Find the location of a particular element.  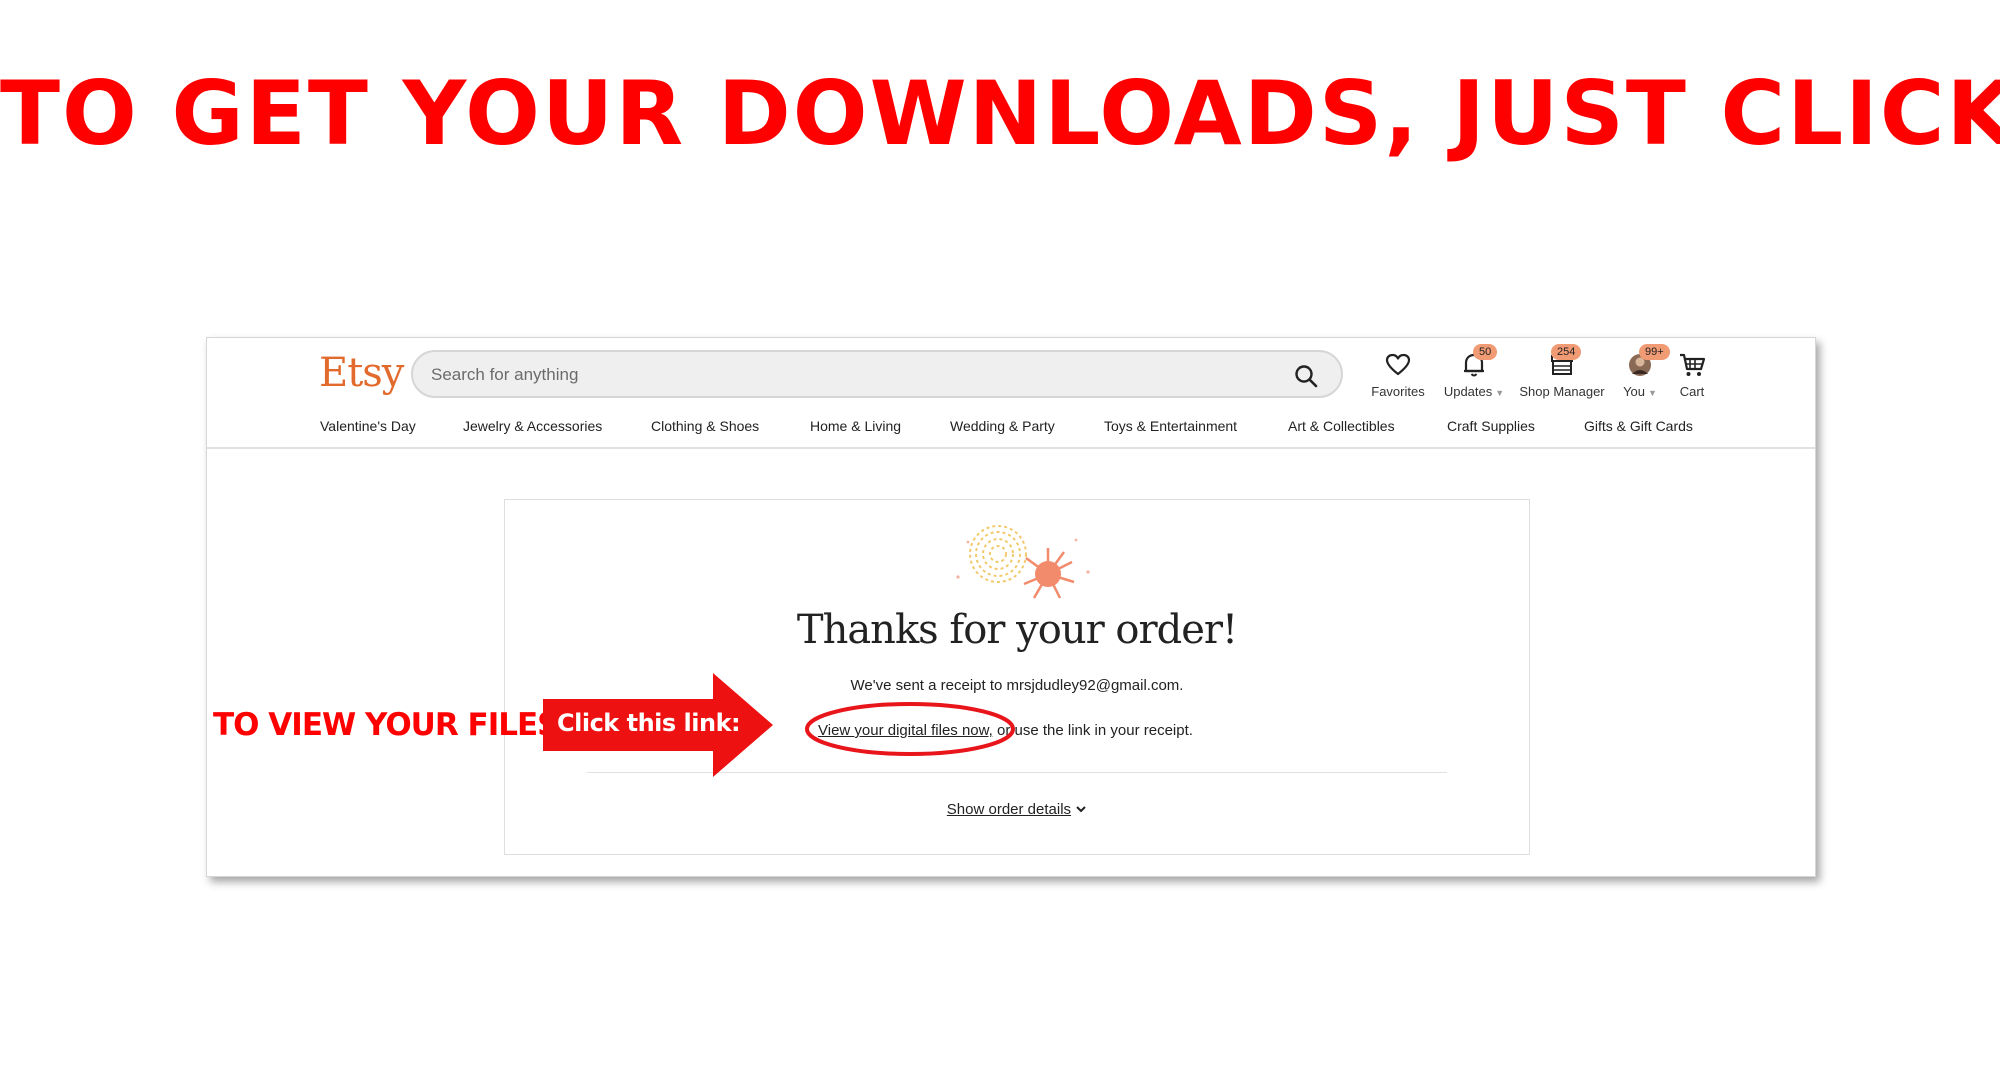

order-title: Thanks for your order! is located at coordinates (1017, 630).